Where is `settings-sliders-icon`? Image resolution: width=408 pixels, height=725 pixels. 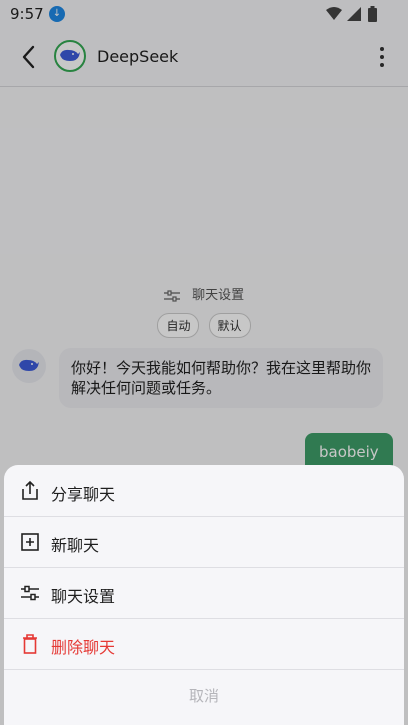 settings-sliders-icon is located at coordinates (30, 593).